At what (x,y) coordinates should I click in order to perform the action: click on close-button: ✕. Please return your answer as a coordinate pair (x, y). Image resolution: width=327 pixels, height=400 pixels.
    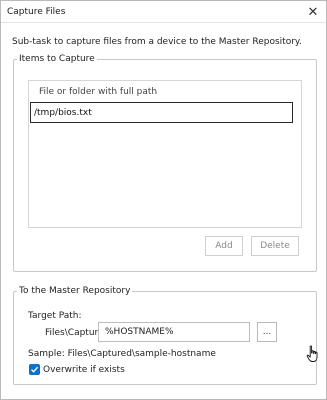
    Looking at the image, I should click on (313, 12).